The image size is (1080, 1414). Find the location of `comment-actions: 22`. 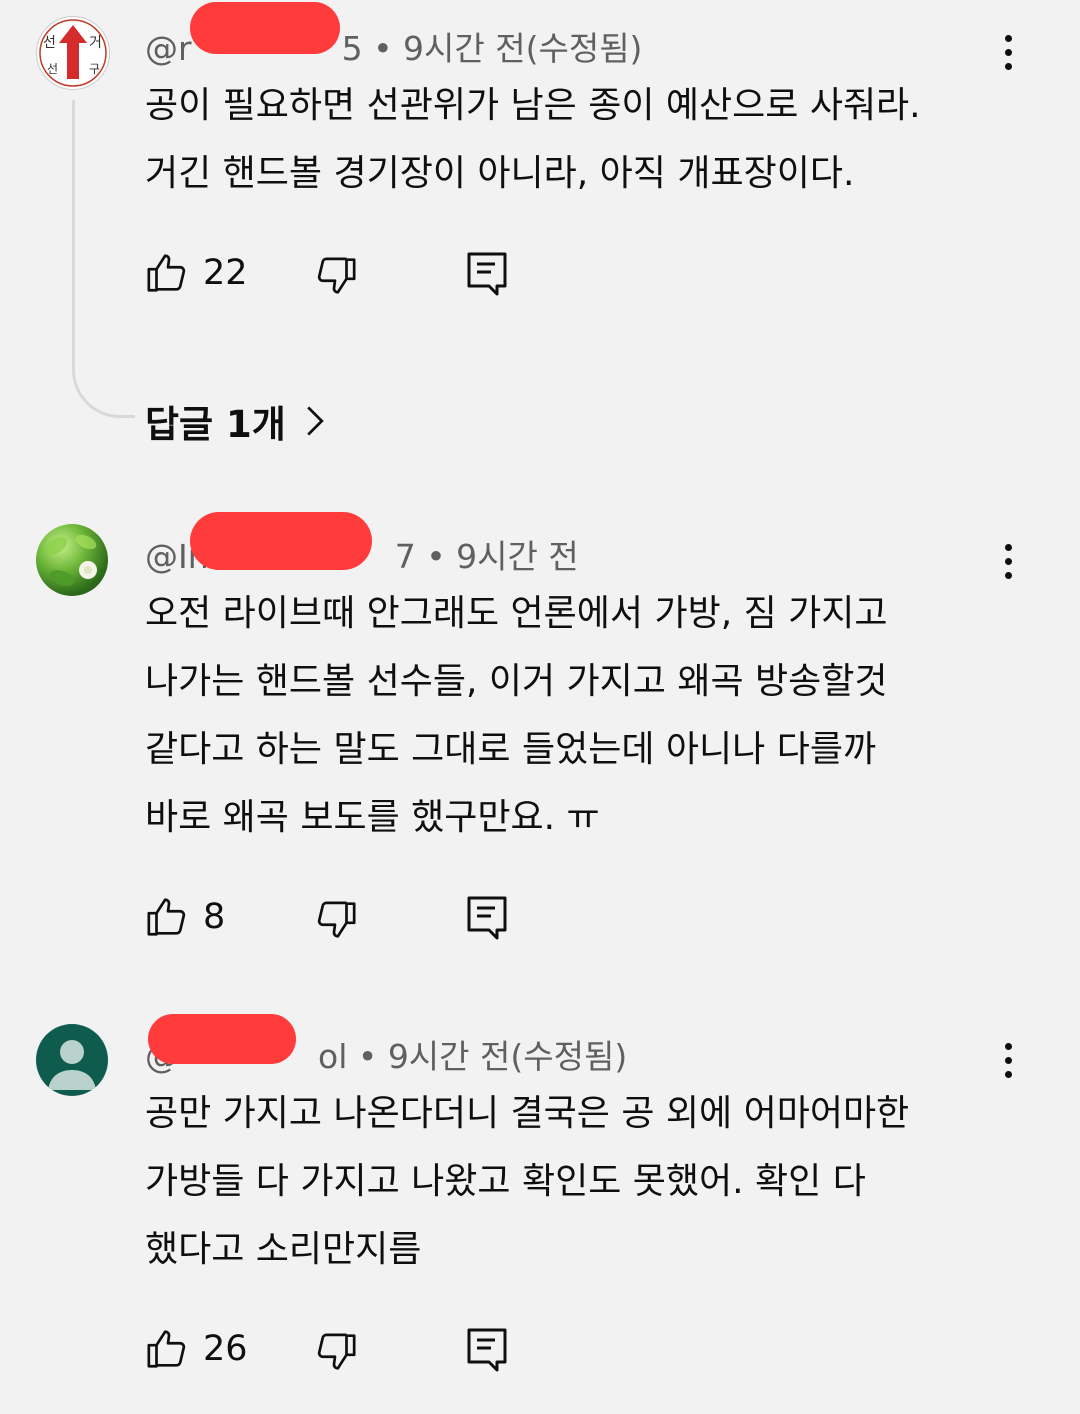

comment-actions: 22 is located at coordinates (345, 275).